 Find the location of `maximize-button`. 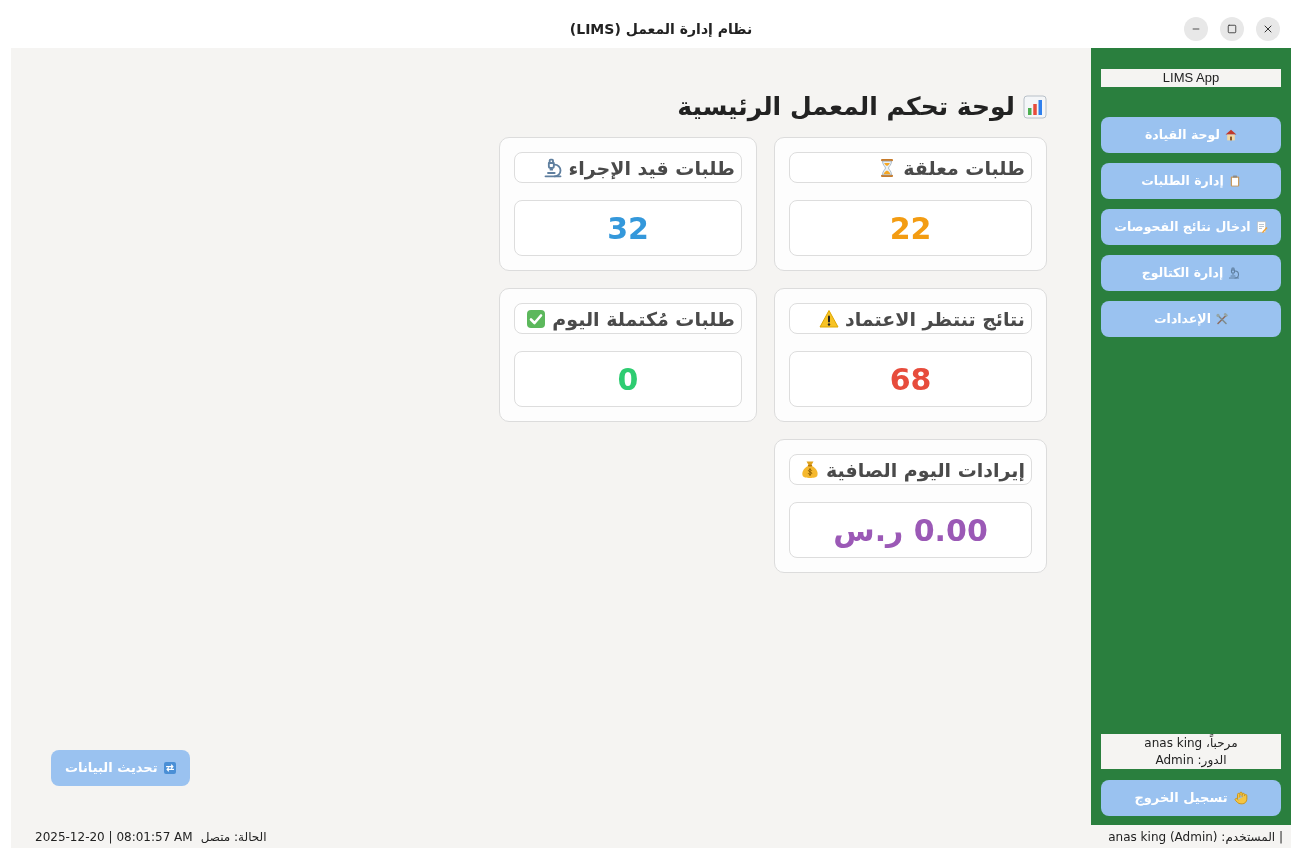

maximize-button is located at coordinates (1232, 29).